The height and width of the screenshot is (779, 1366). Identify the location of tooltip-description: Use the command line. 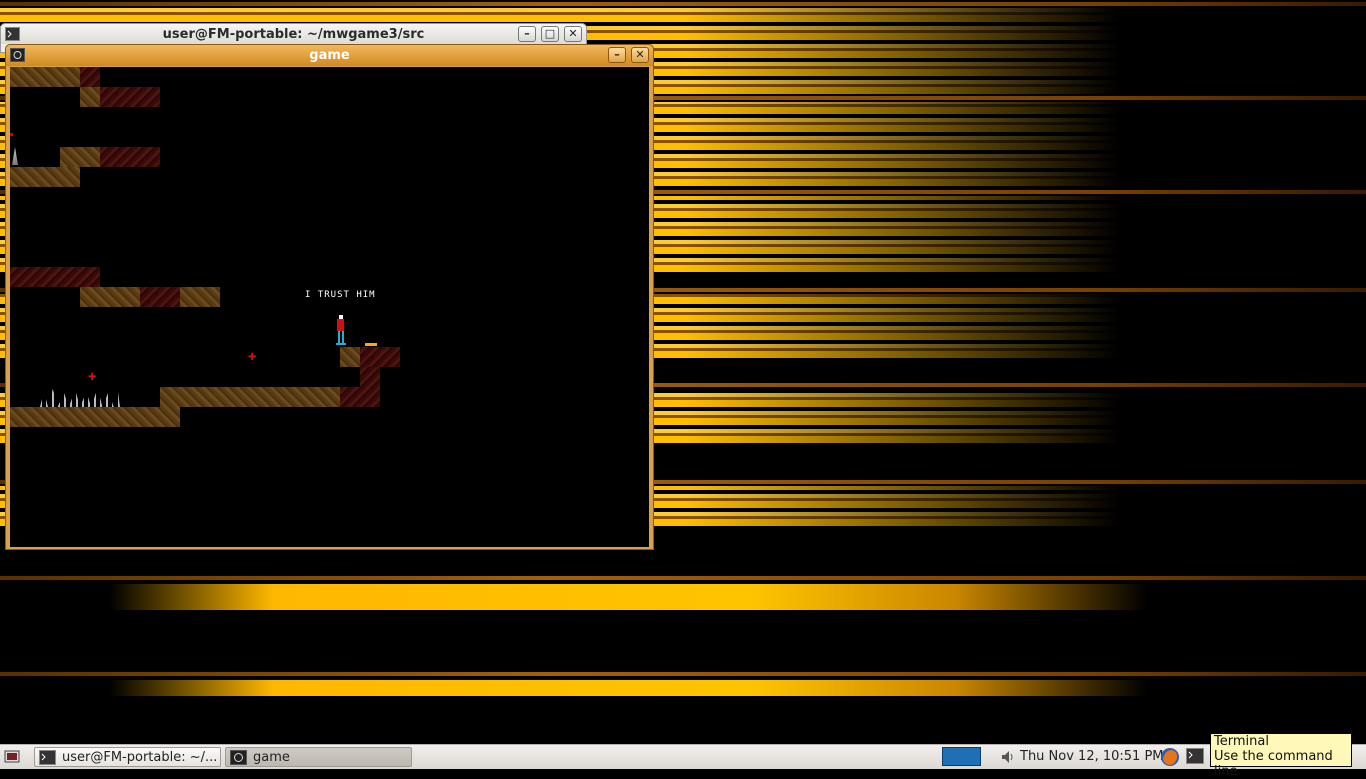
(1273, 764).